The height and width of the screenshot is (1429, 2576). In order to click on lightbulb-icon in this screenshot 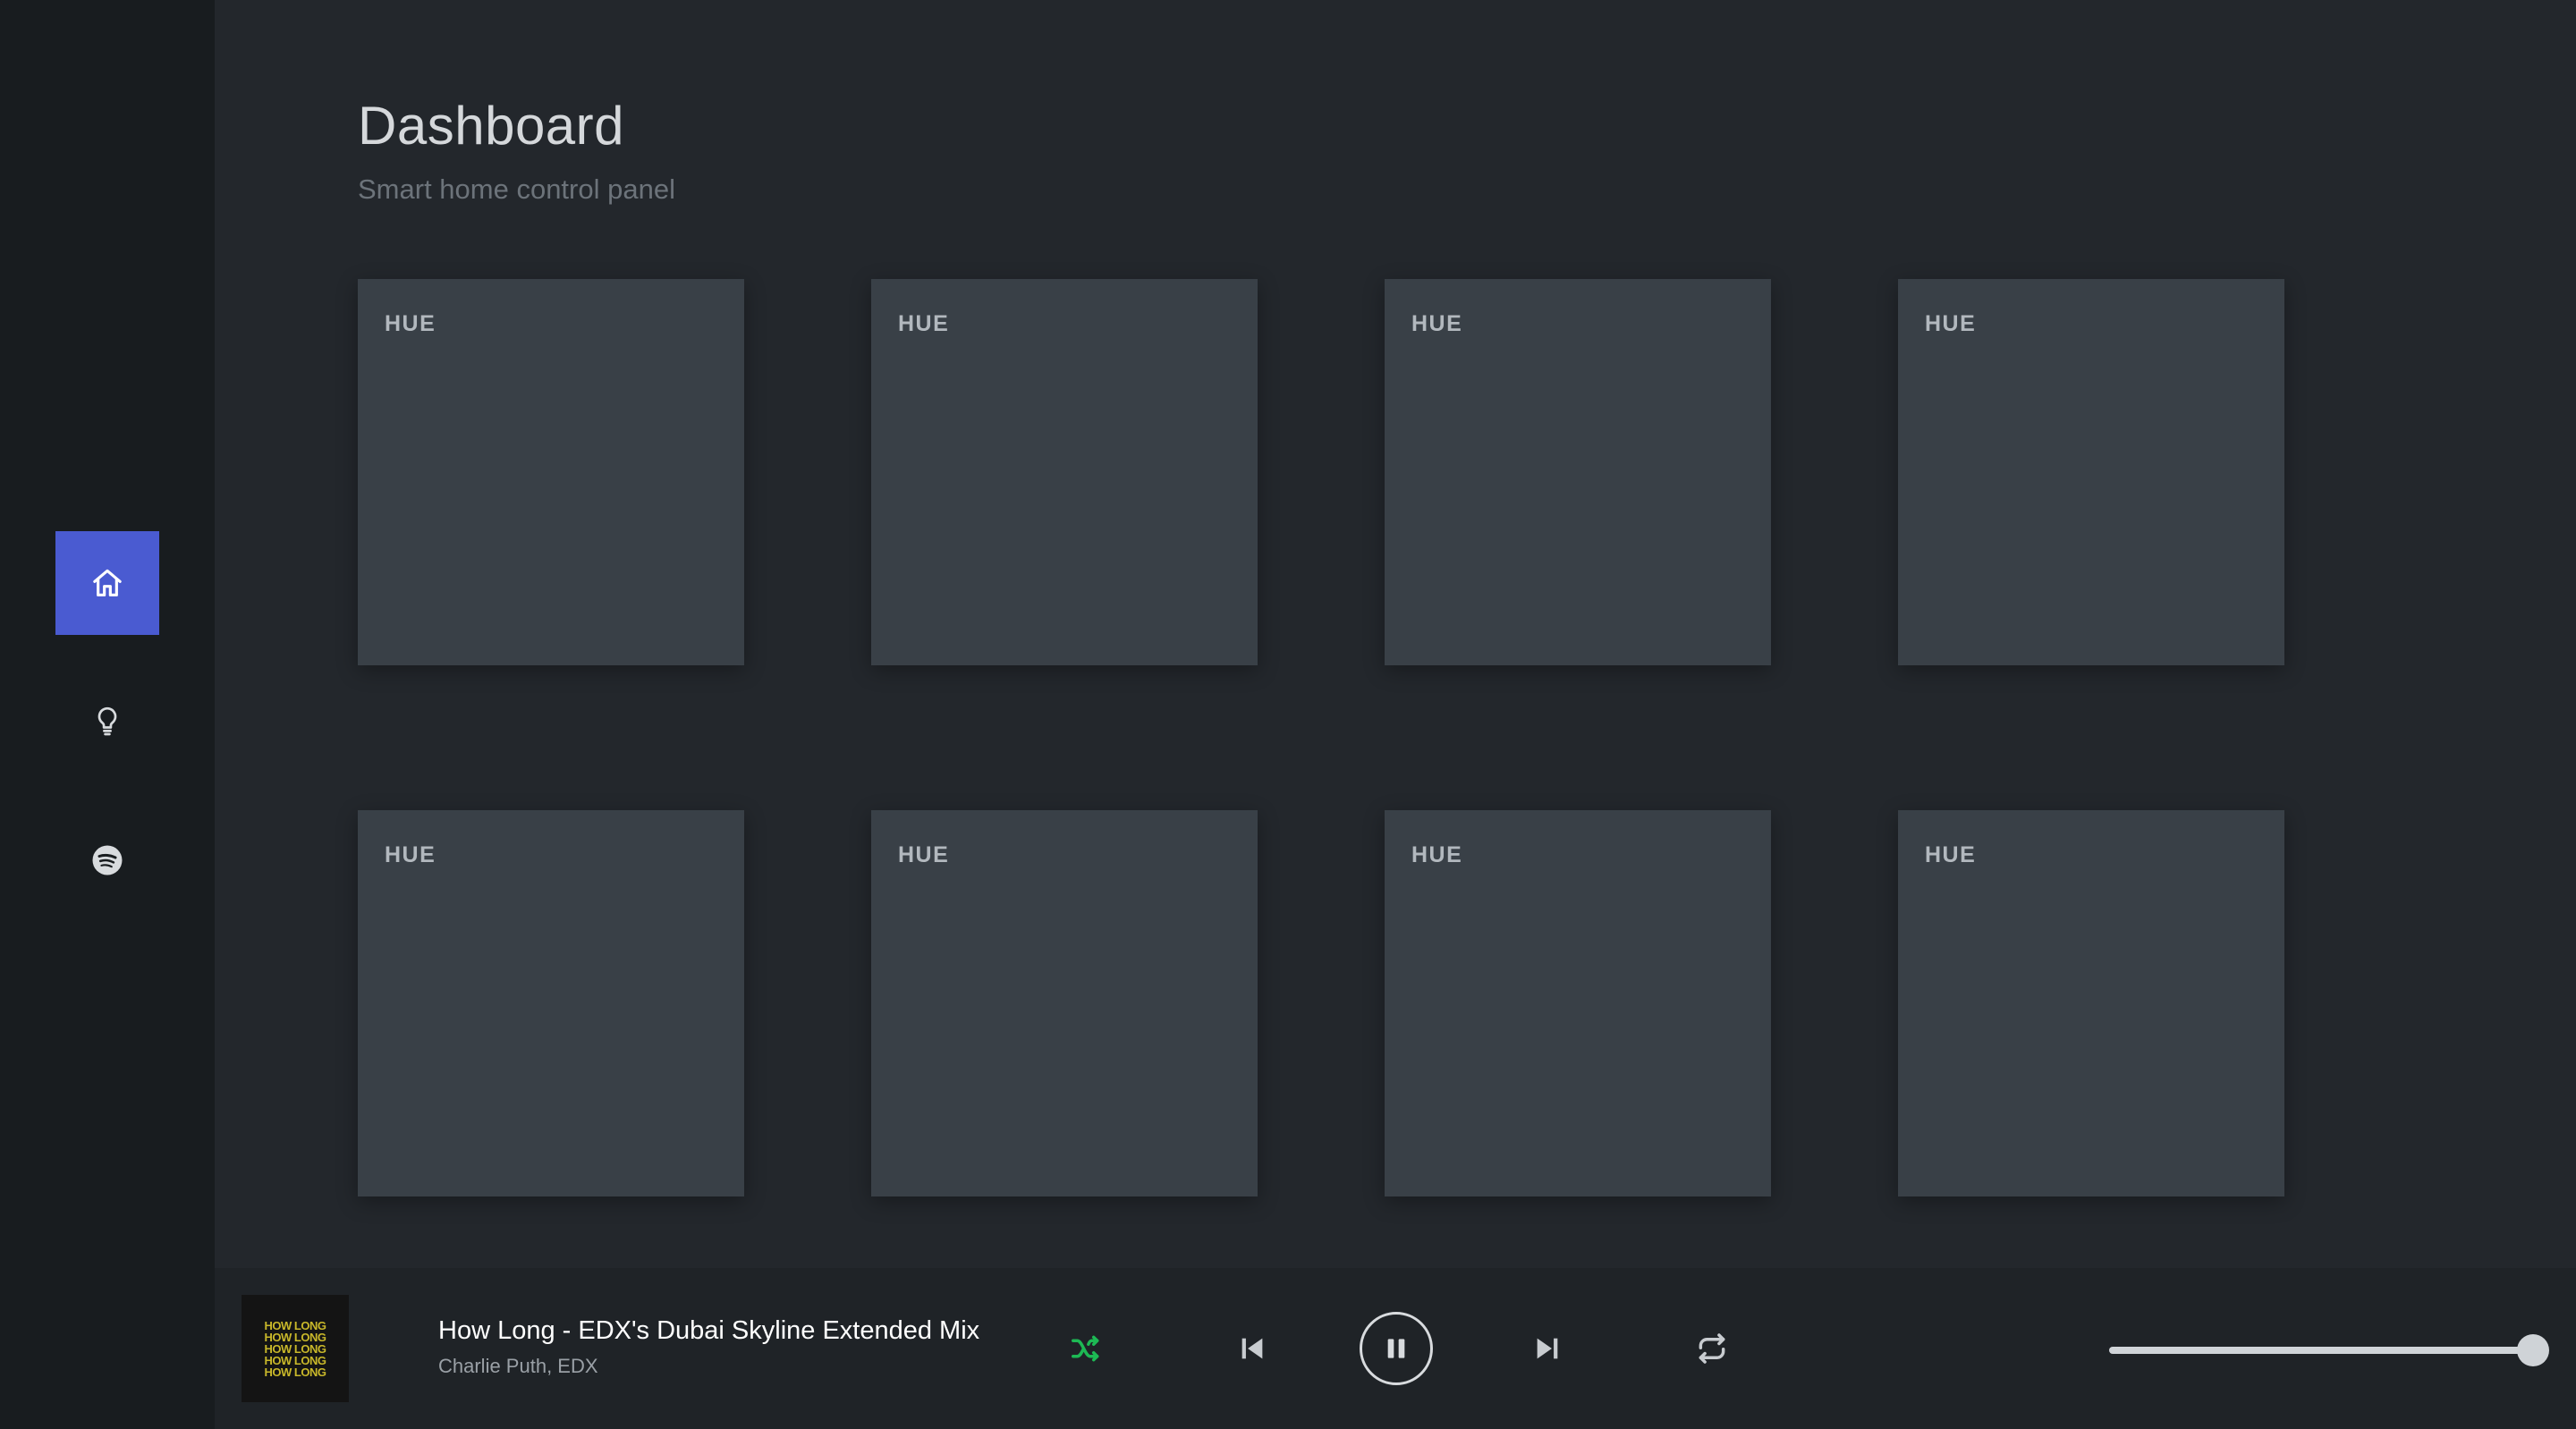, I will do `click(107, 721)`.